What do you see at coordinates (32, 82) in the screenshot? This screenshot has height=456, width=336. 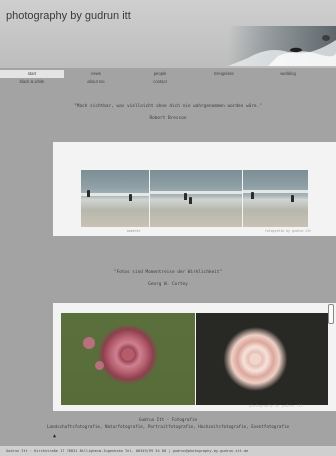 I see `nav-item-black-white: black & white` at bounding box center [32, 82].